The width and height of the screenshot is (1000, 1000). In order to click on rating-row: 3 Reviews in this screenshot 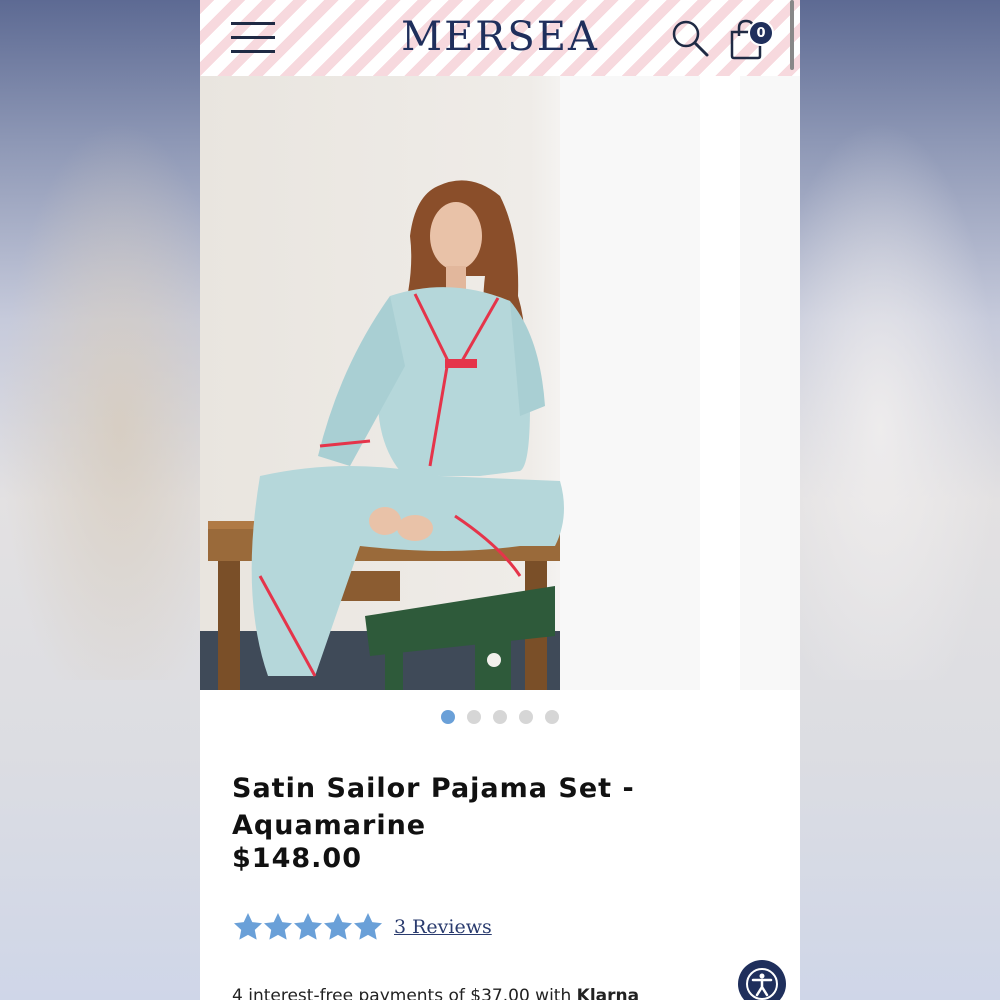, I will do `click(362, 927)`.